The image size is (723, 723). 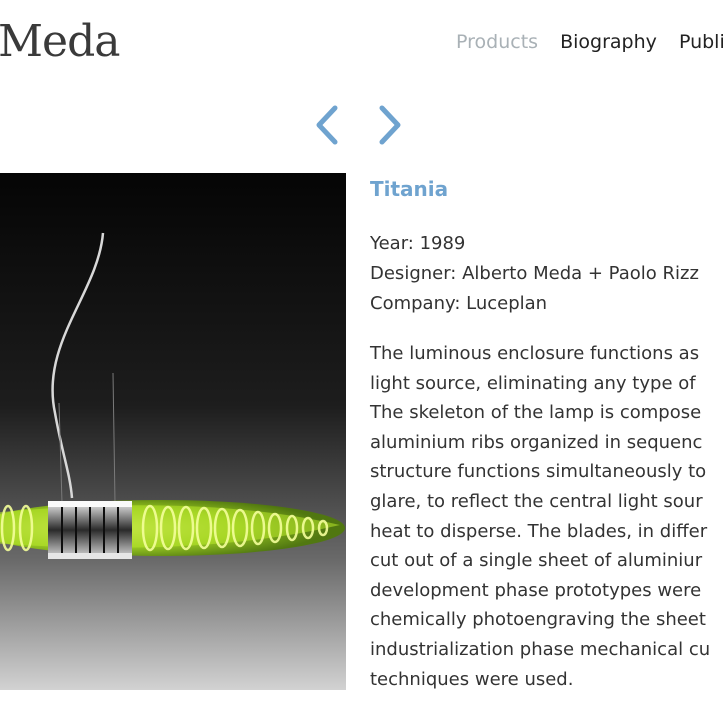 I want to click on next-product-button, so click(x=389, y=125).